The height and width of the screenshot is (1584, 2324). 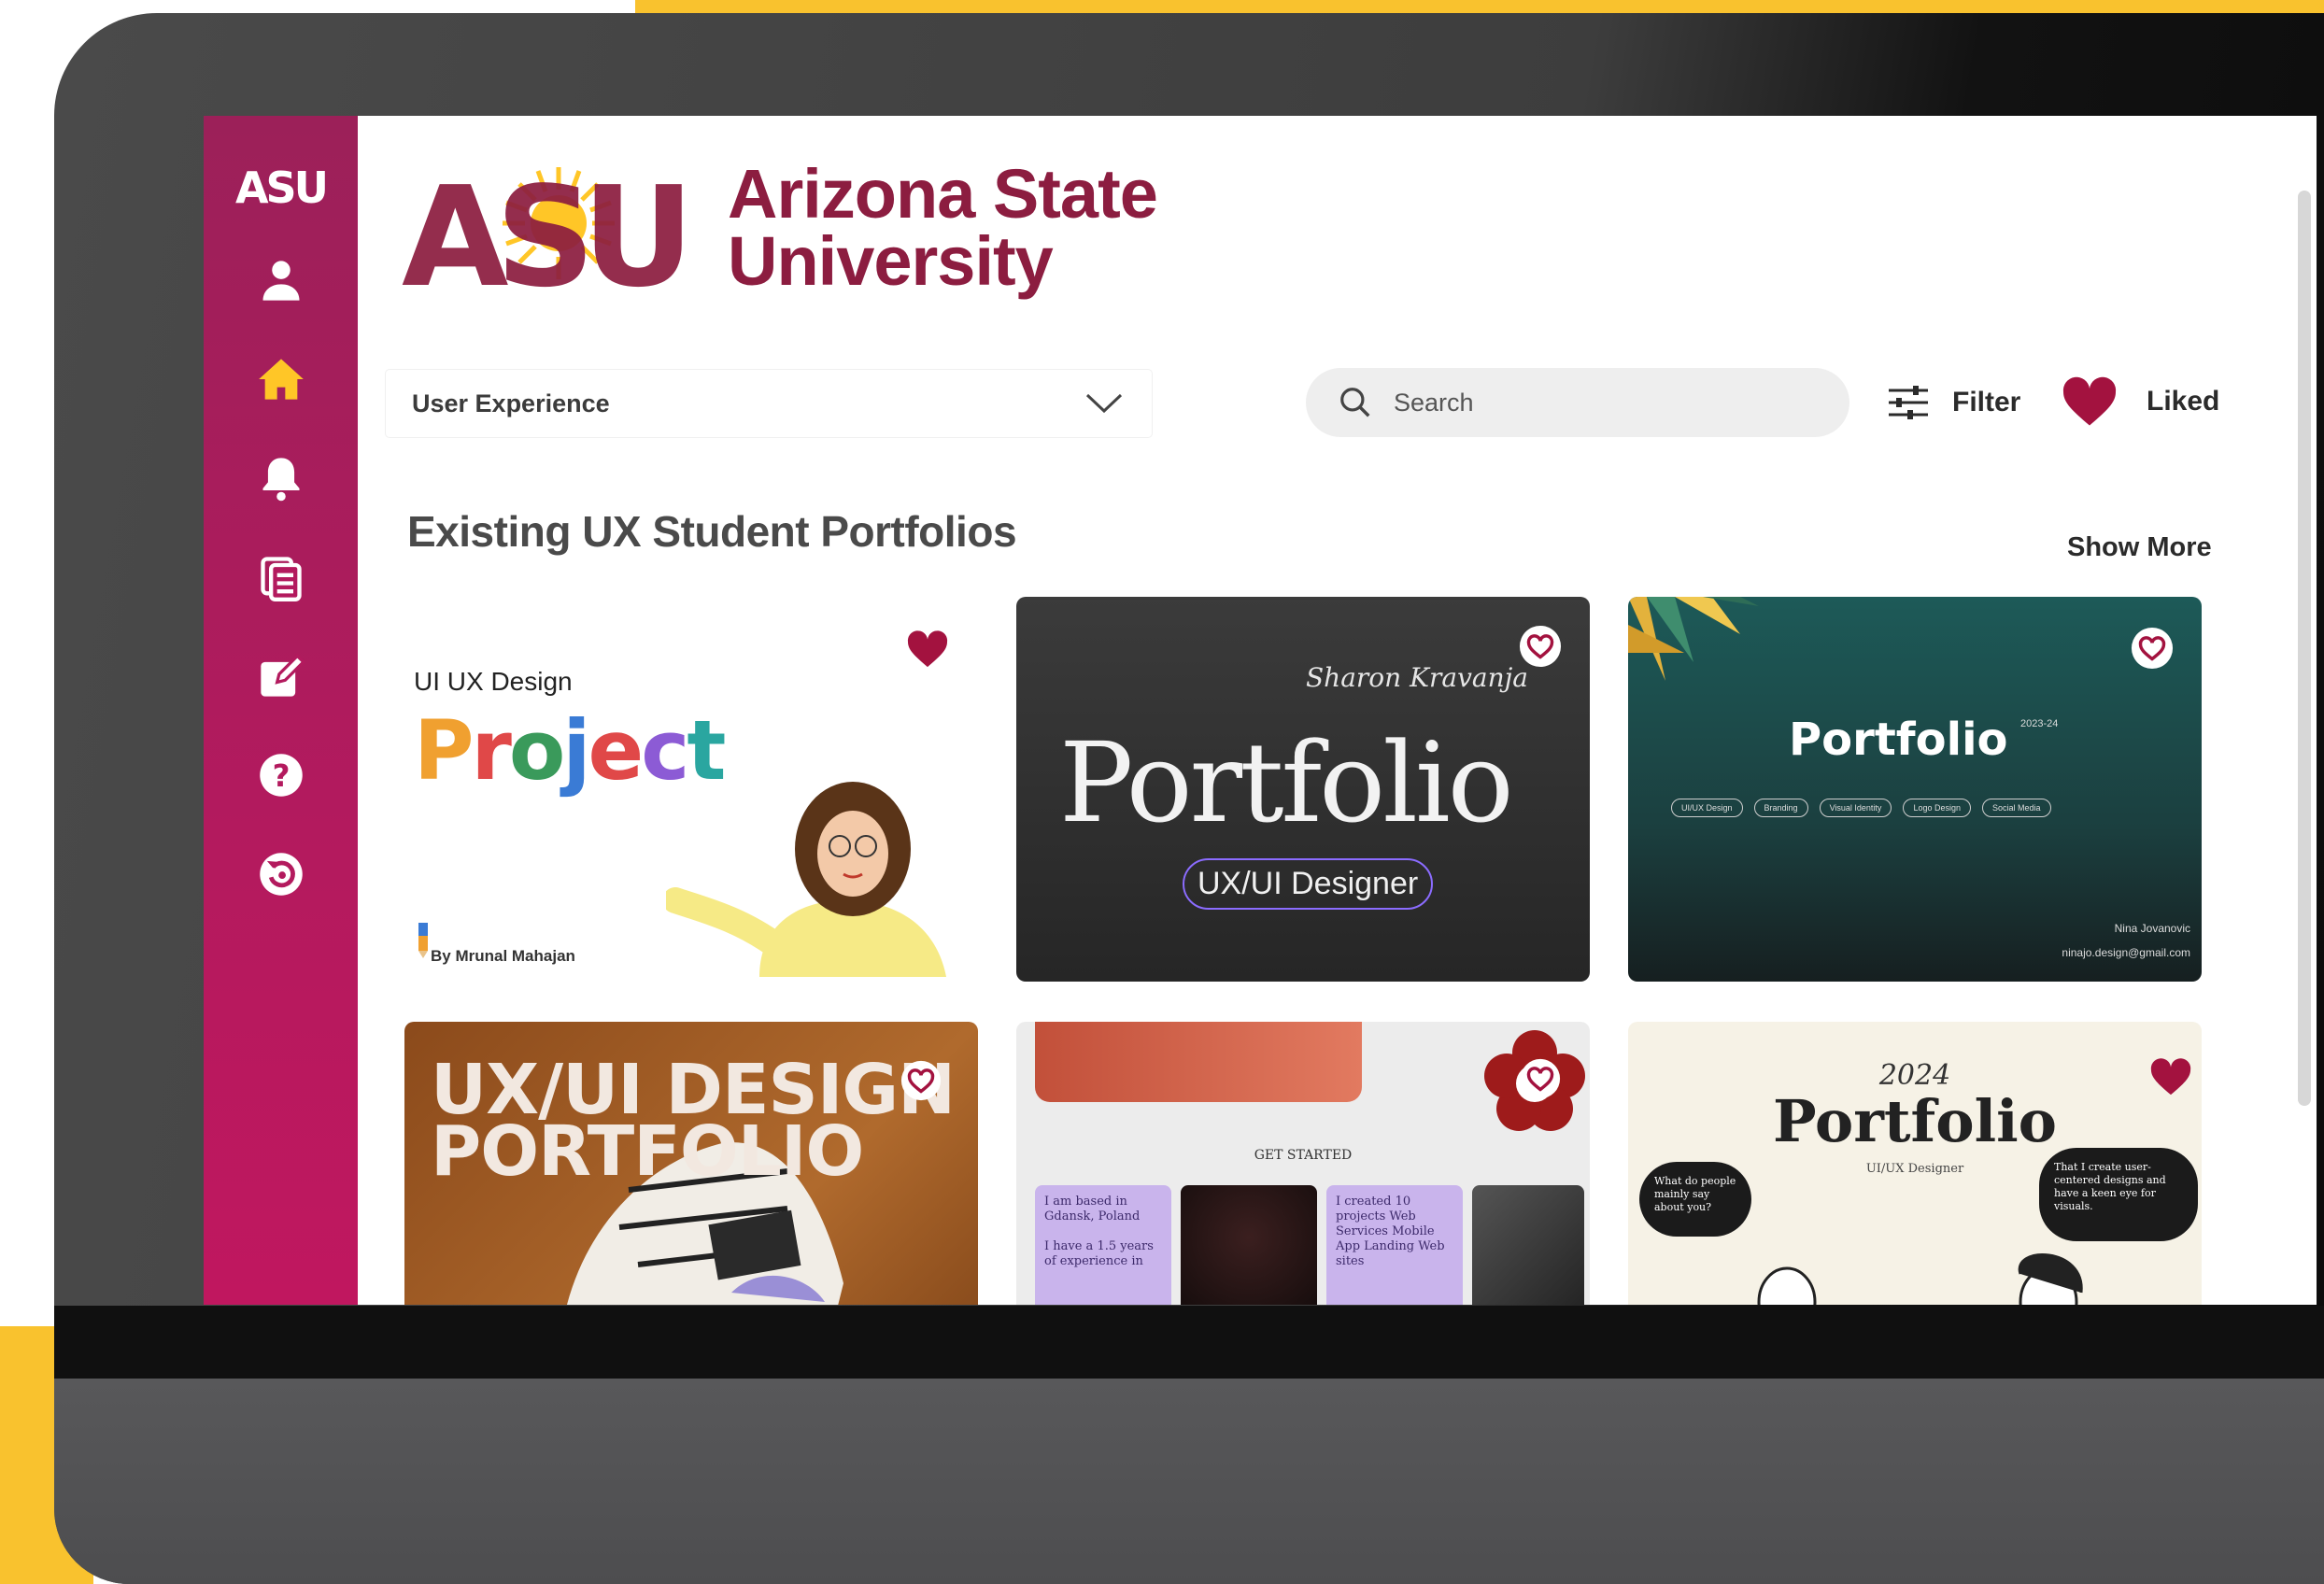 I want to click on sidebar-item-documents, so click(x=281, y=577).